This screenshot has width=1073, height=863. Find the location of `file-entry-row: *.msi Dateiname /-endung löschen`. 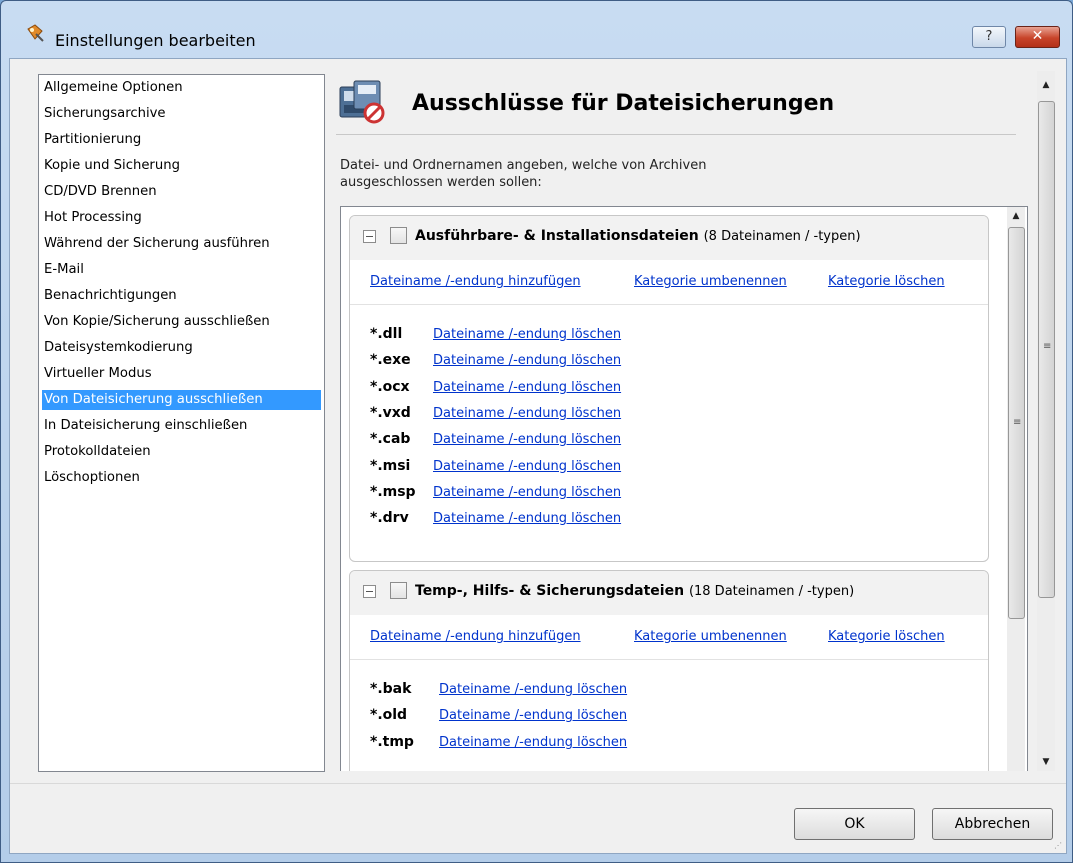

file-entry-row: *.msi Dateiname /-endung löschen is located at coordinates (670, 467).